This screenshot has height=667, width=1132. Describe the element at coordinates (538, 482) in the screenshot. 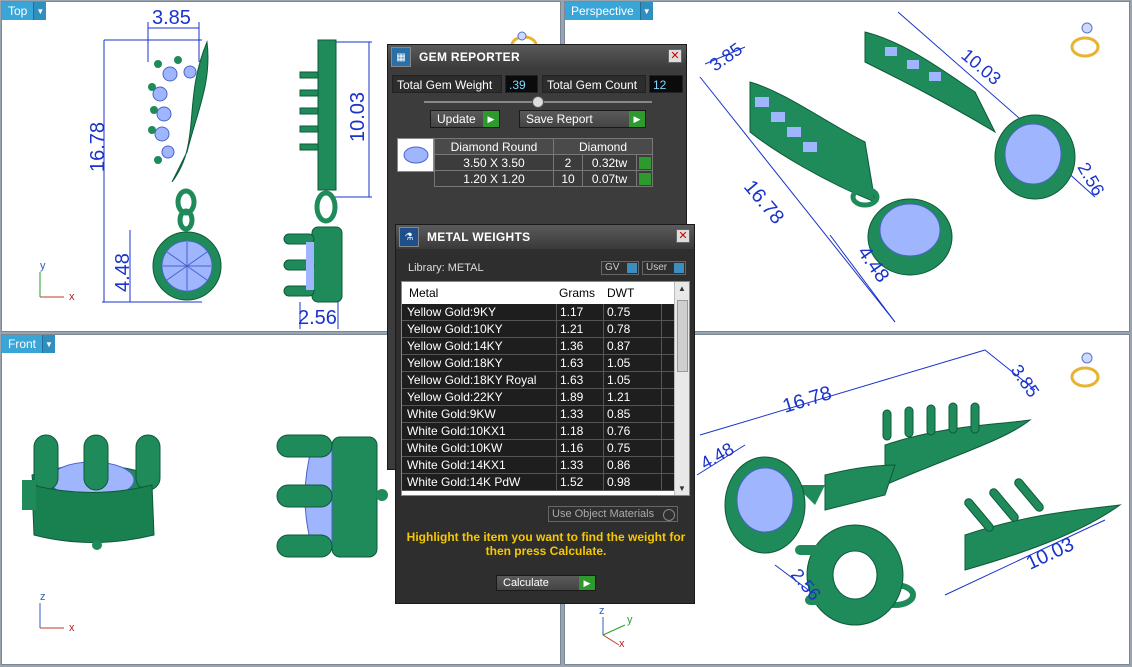

I see `metal-row: White Gold:14K PdW 1.52 0.98` at that location.